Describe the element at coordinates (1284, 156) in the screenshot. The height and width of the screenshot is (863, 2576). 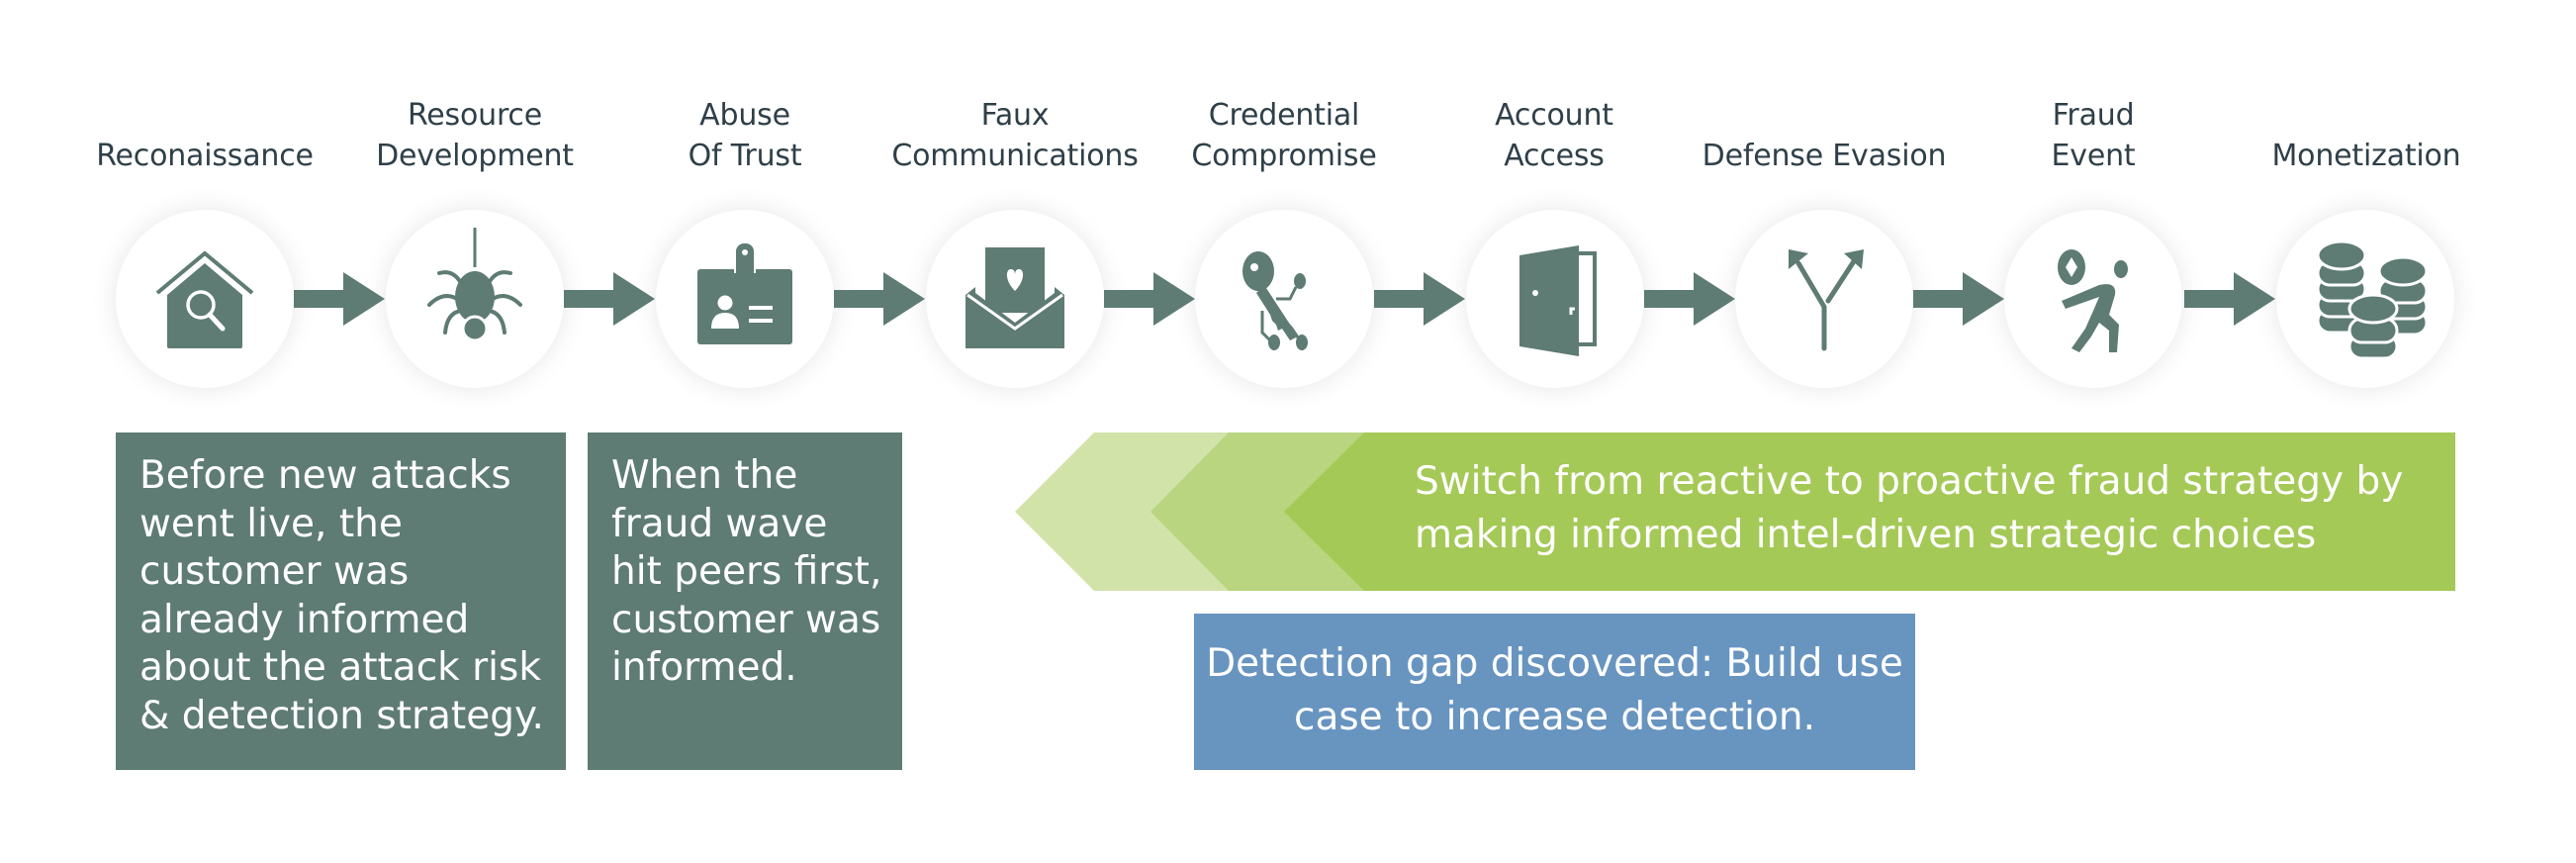
I see `stage-label-line: Compromise` at that location.